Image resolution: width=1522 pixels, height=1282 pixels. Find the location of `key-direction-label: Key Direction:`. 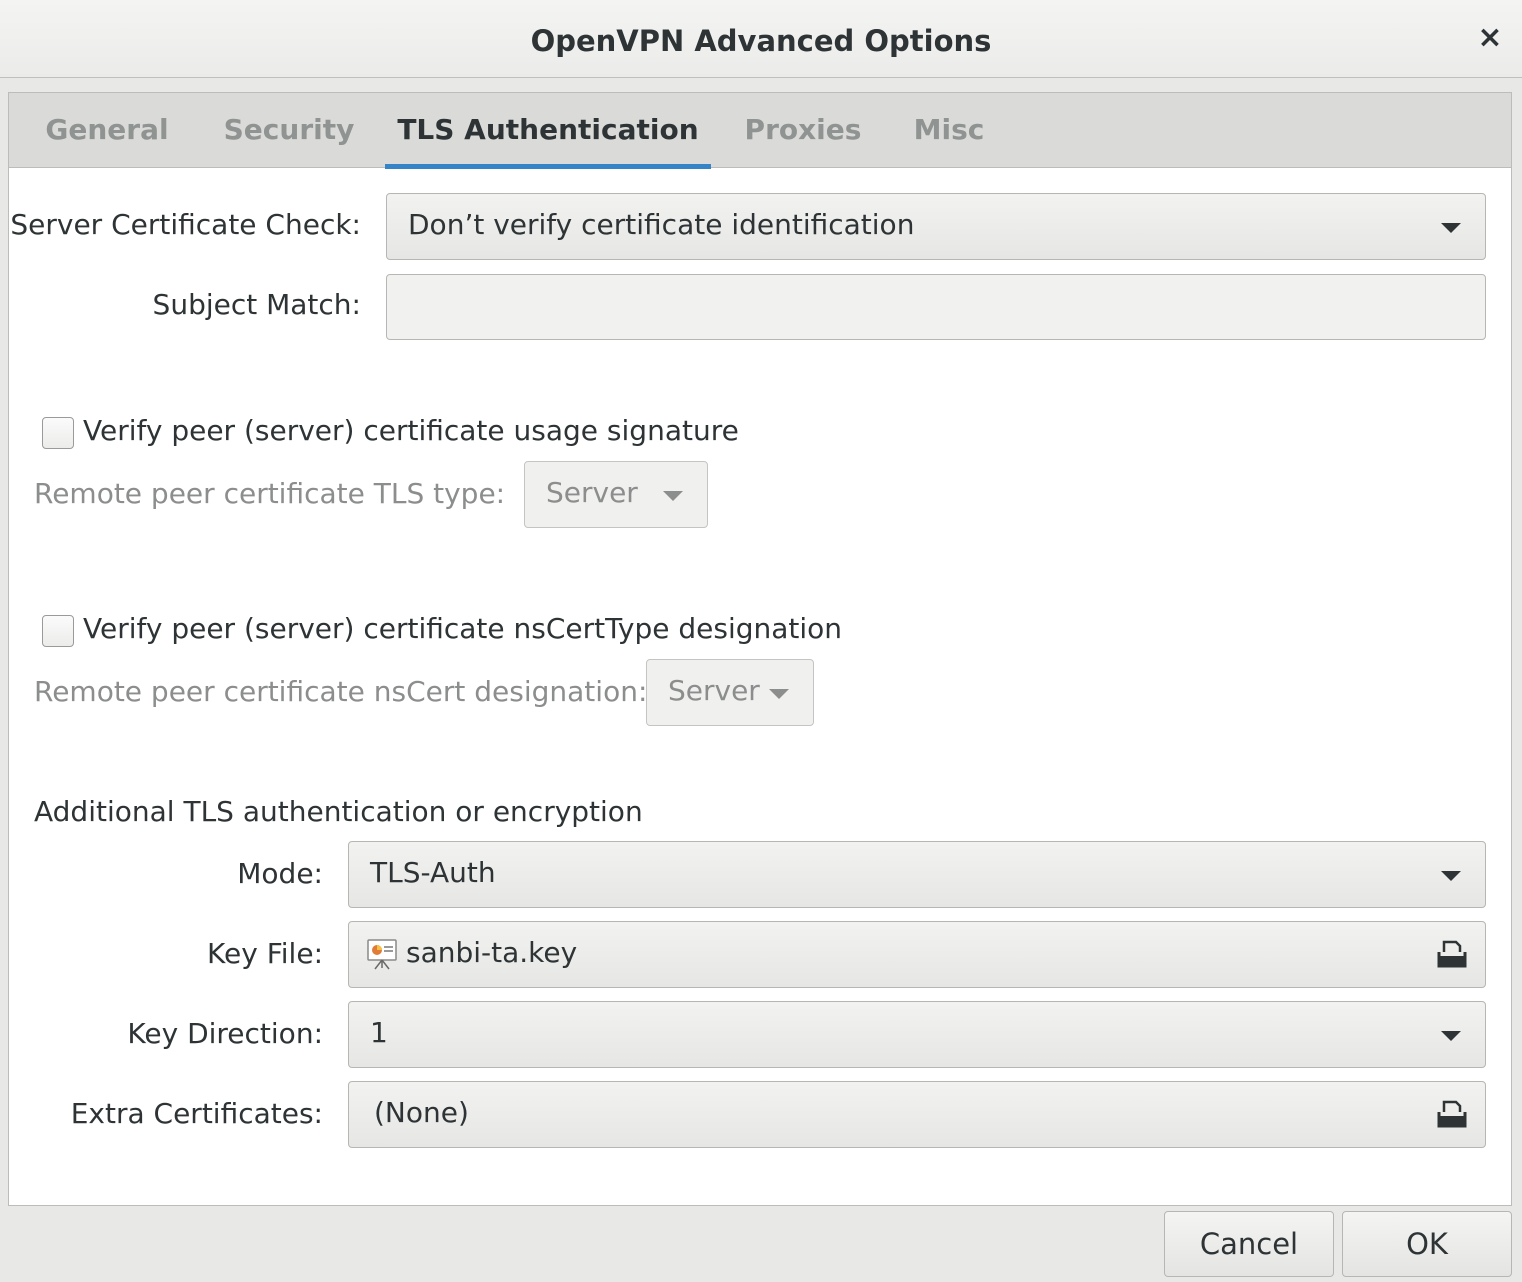

key-direction-label: Key Direction: is located at coordinates (225, 1033).